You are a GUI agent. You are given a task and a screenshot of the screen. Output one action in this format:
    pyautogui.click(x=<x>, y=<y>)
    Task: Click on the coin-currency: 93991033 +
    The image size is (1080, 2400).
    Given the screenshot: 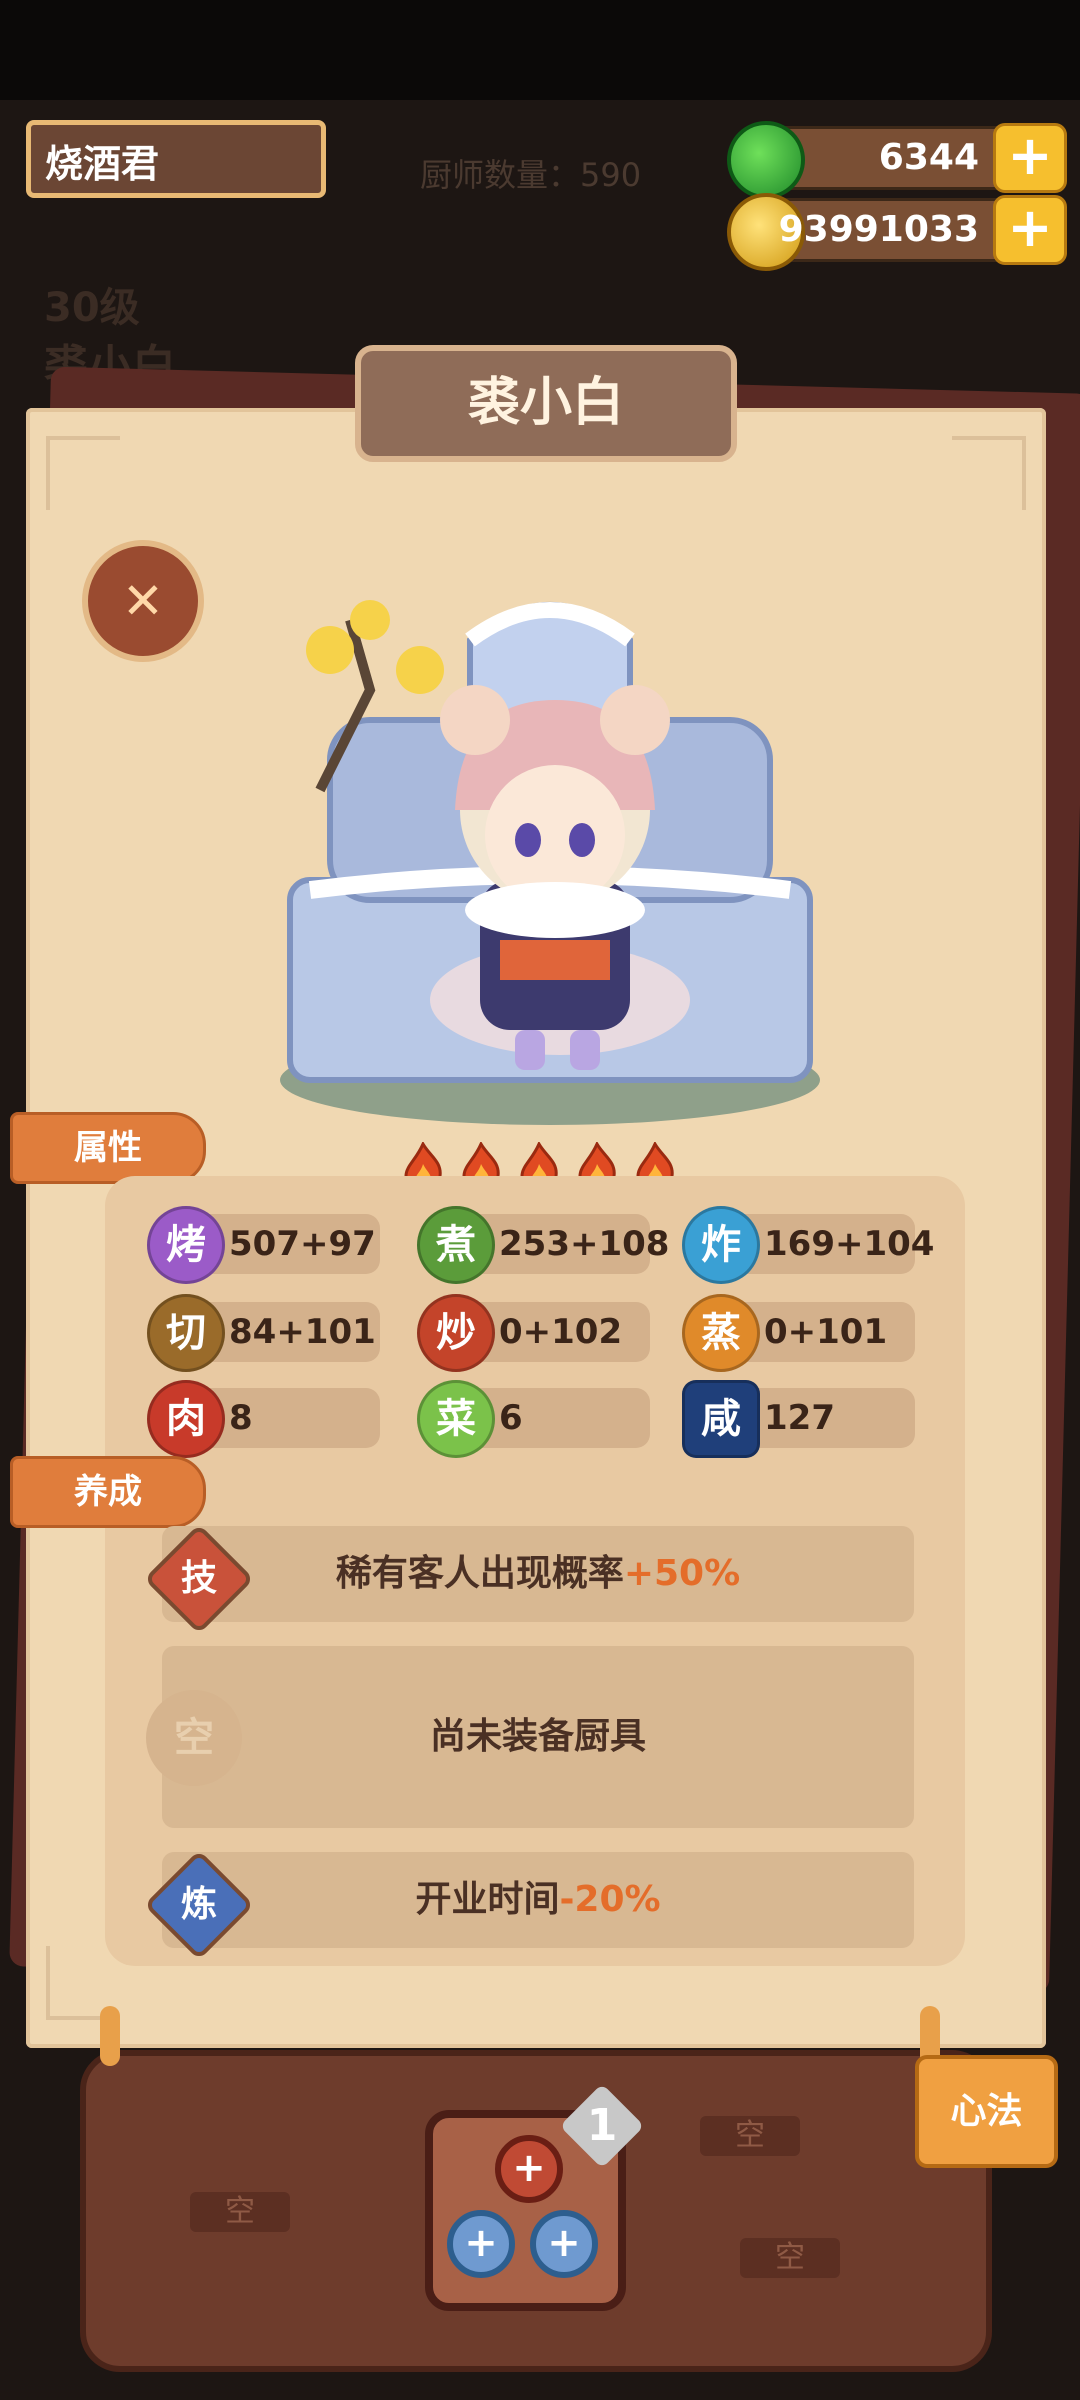 What is the action you would take?
    pyautogui.click(x=897, y=232)
    